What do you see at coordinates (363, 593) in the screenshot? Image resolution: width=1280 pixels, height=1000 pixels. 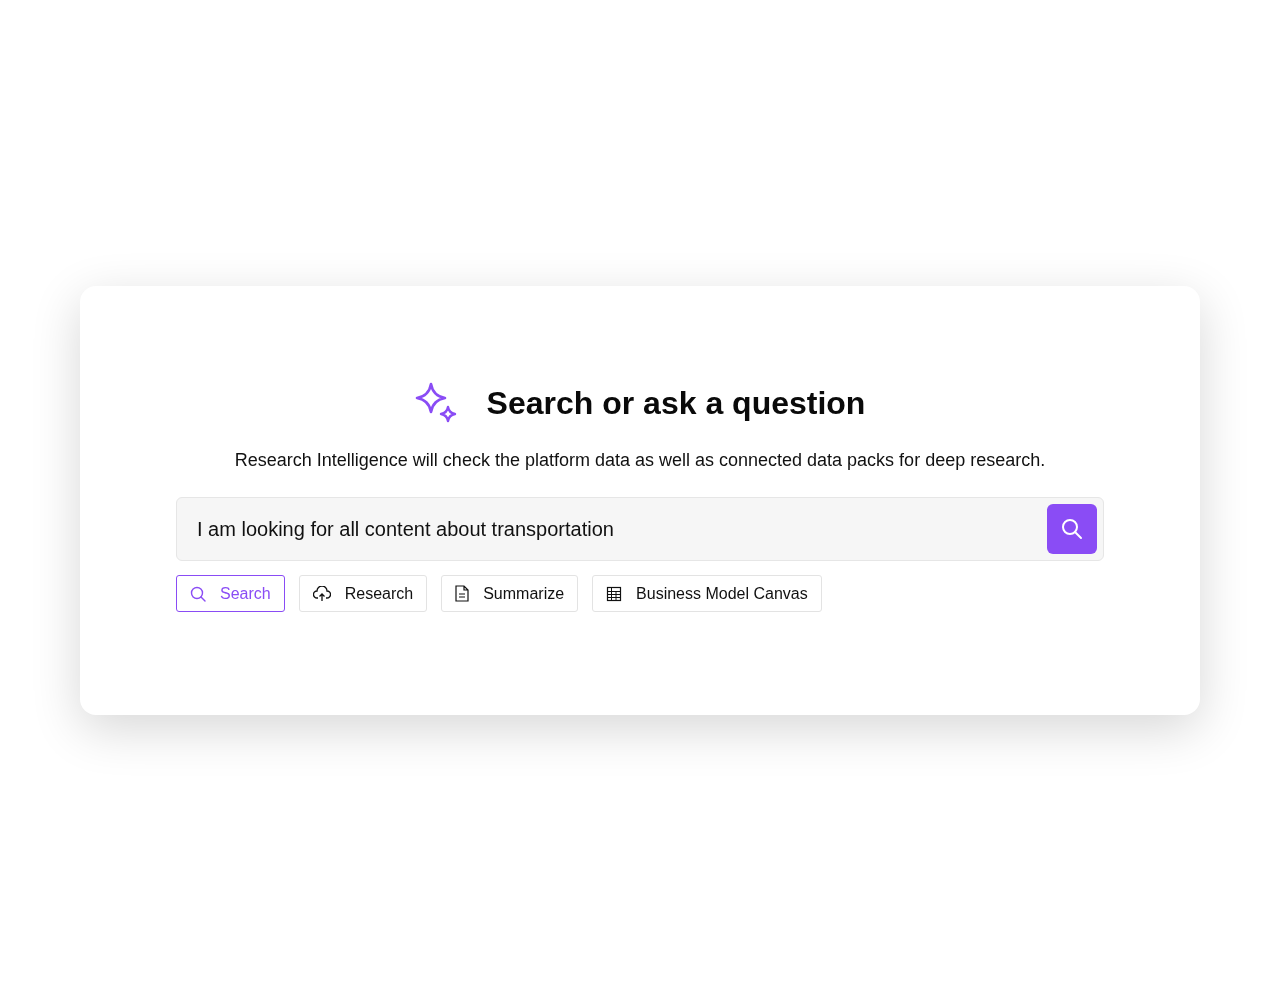 I see `mode-button: Research` at bounding box center [363, 593].